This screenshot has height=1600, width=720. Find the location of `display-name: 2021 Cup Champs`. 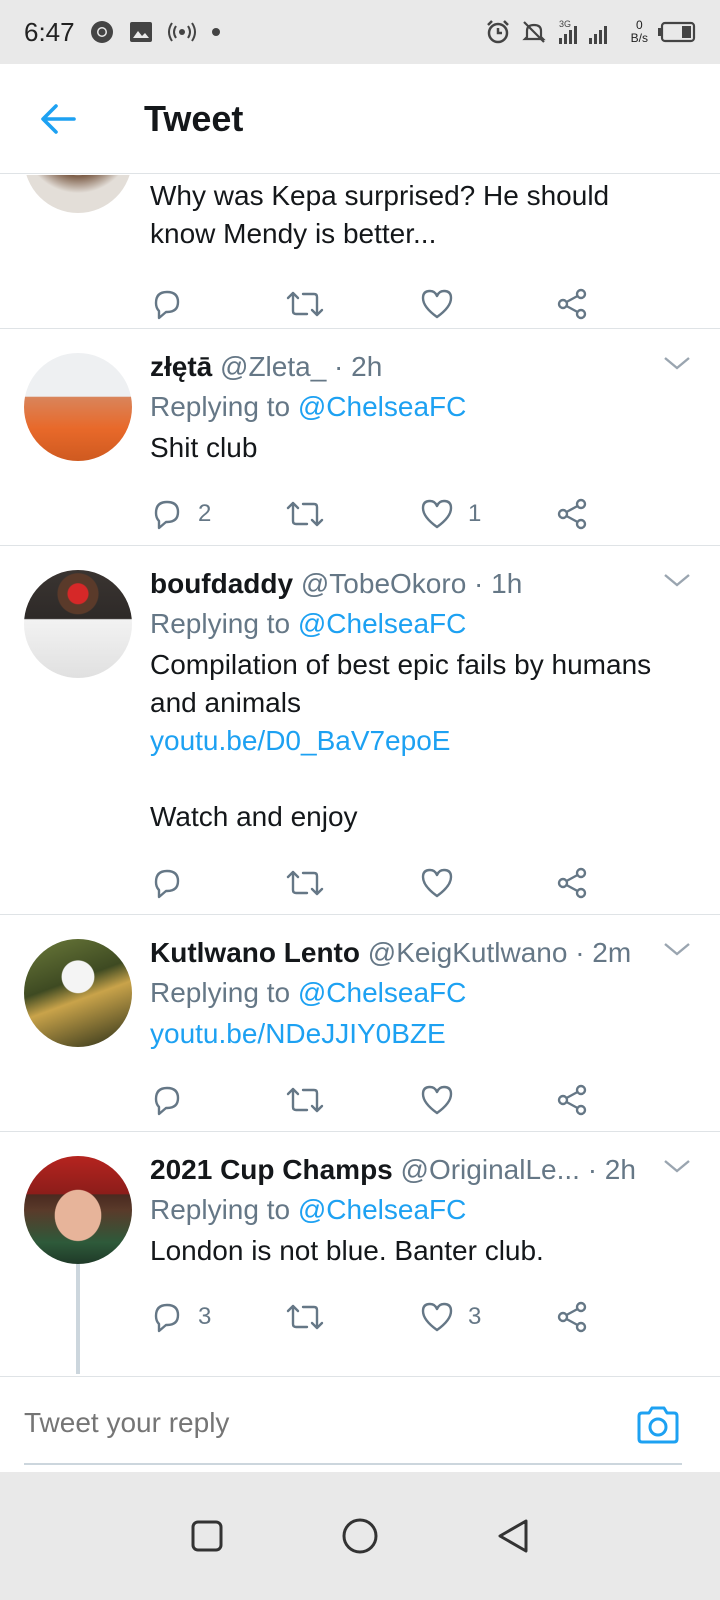

display-name: 2021 Cup Champs is located at coordinates (271, 1169).